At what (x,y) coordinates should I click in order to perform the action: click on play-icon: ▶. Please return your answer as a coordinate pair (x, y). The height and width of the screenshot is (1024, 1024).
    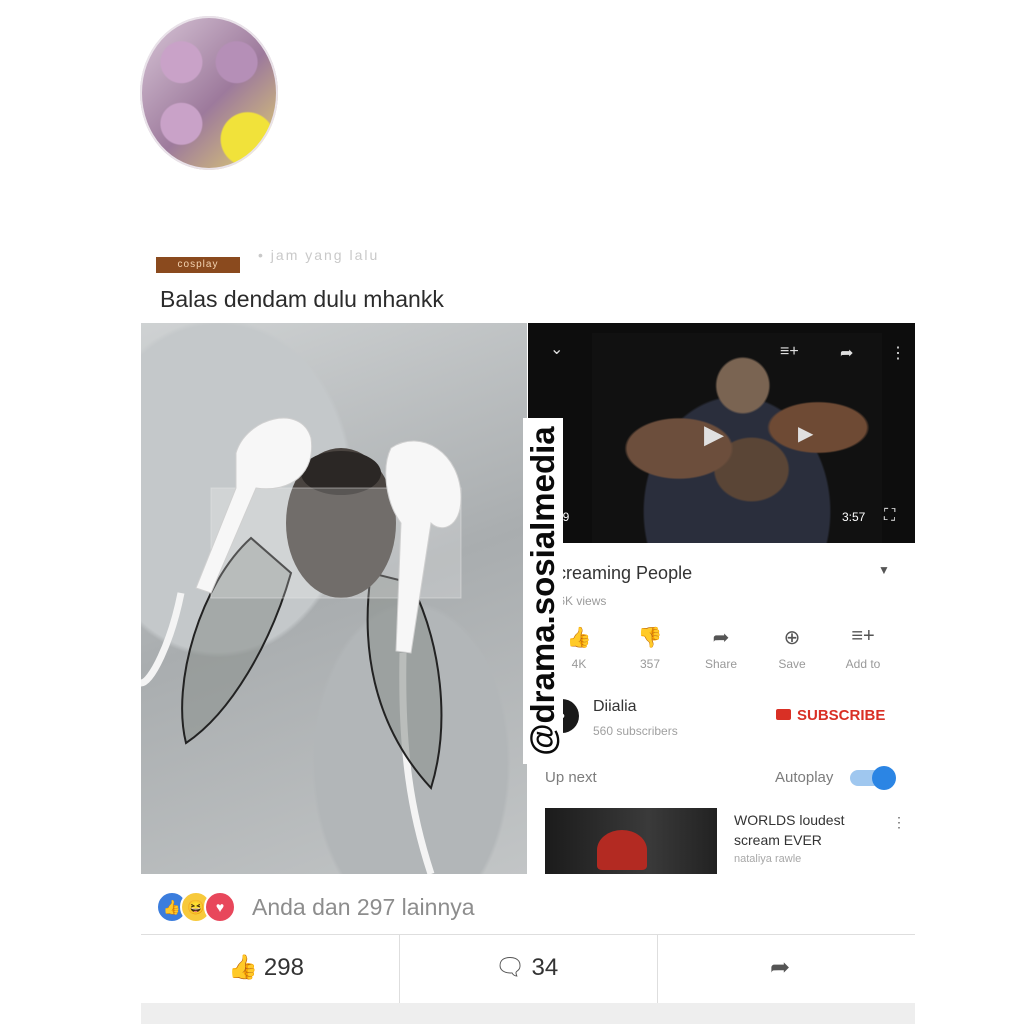
    Looking at the image, I should click on (714, 434).